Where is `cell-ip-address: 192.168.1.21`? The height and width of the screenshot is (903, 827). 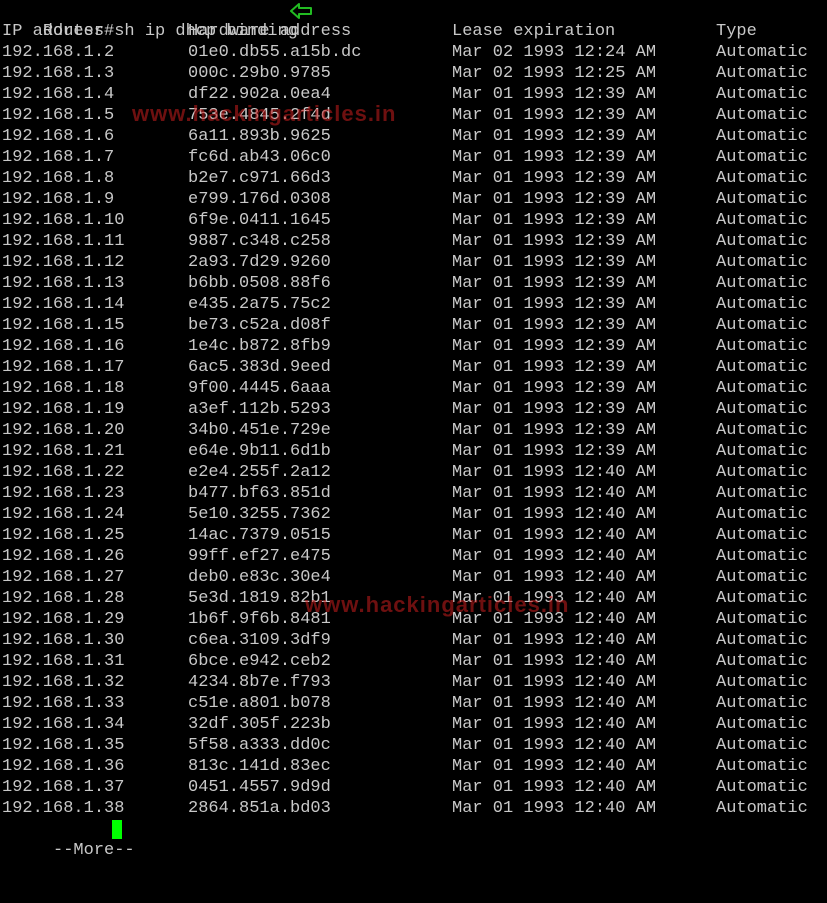
cell-ip-address: 192.168.1.21 is located at coordinates (63, 451).